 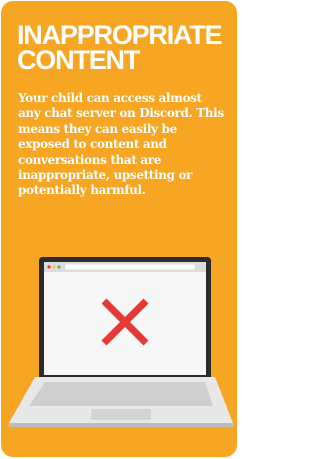 I want to click on card-title: INAPPROPRIATE CONTENT, so click(x=124, y=48).